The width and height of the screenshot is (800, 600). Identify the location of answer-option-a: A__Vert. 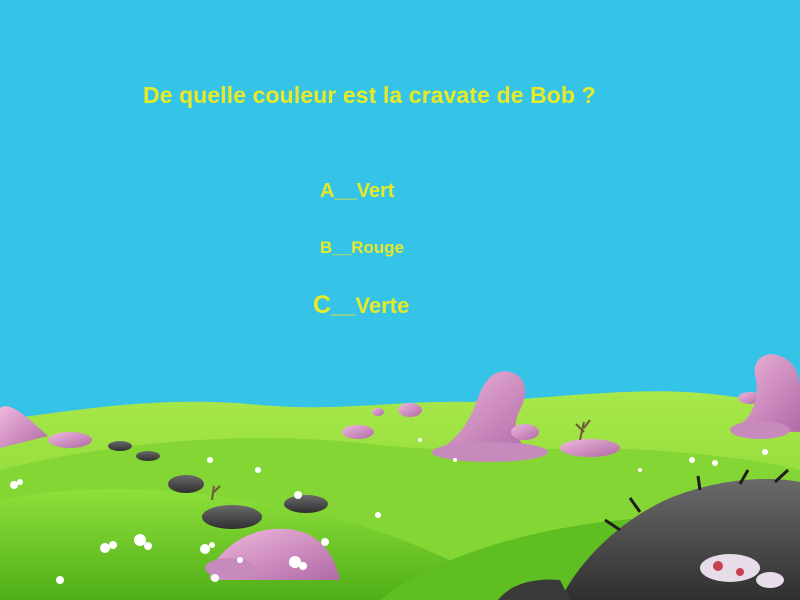
(357, 191).